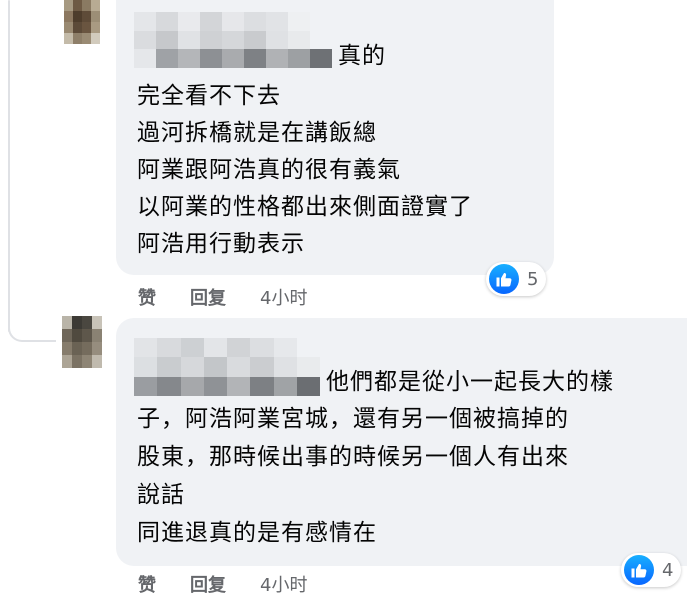 The height and width of the screenshot is (604, 687). What do you see at coordinates (209, 96) in the screenshot?
I see `comment-text-line: 完全看不下去` at bounding box center [209, 96].